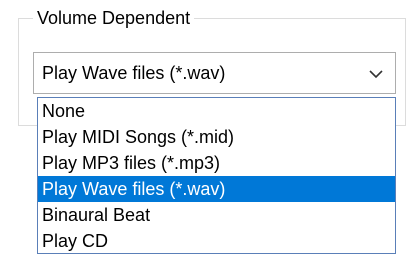 The height and width of the screenshot is (259, 409). What do you see at coordinates (376, 74) in the screenshot?
I see `chevron-down-icon` at bounding box center [376, 74].